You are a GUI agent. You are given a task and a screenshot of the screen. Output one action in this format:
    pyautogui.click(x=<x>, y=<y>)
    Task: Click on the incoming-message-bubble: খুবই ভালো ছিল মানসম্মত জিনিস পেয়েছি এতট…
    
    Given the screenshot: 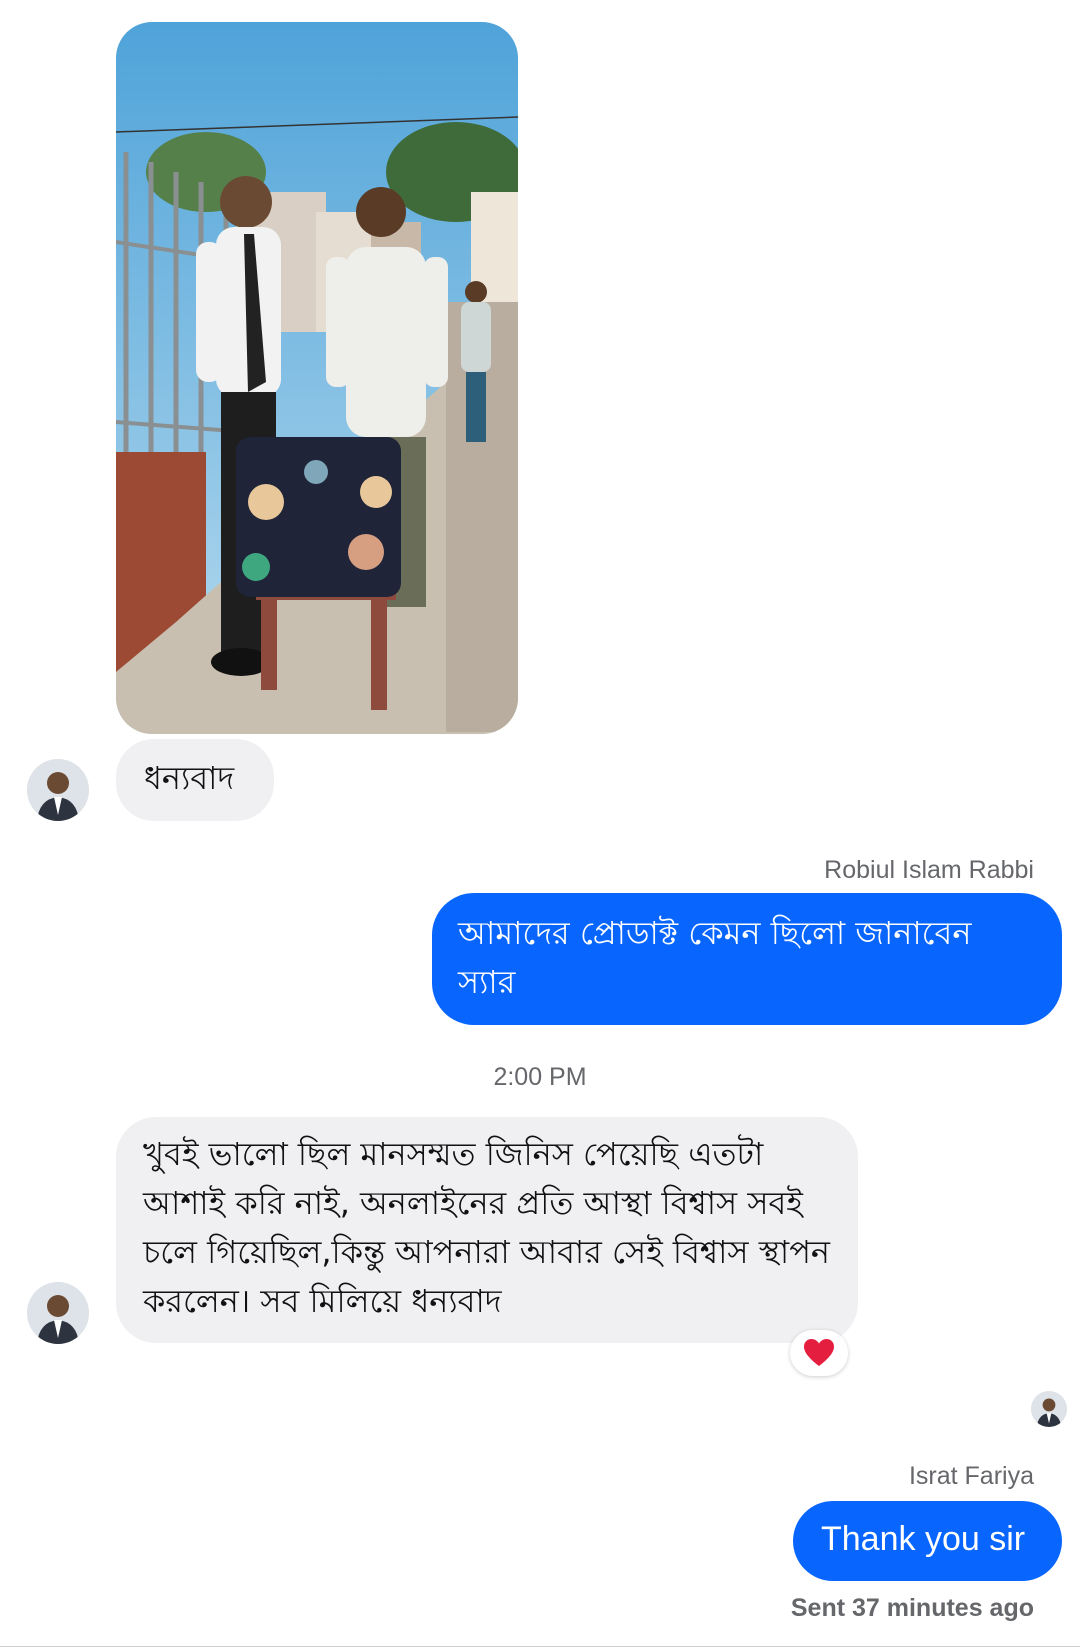 What is the action you would take?
    pyautogui.click(x=487, y=1230)
    